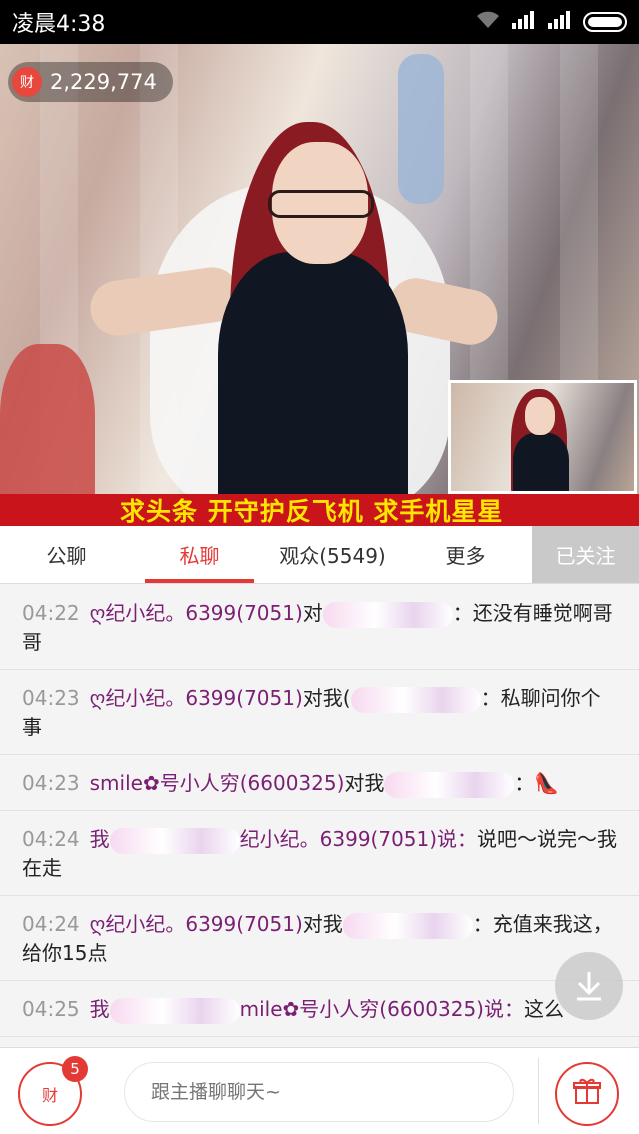  I want to click on message-mid: 对我(, so click(326, 698).